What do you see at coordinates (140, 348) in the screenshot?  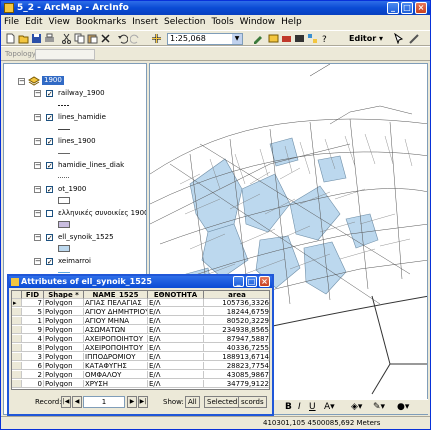 I see `table-row: 8 Polygon ΑΧΕΙΡΟΠΟΙΗΤΟΥ Ε/Λ 40336,7255` at bounding box center [140, 348].